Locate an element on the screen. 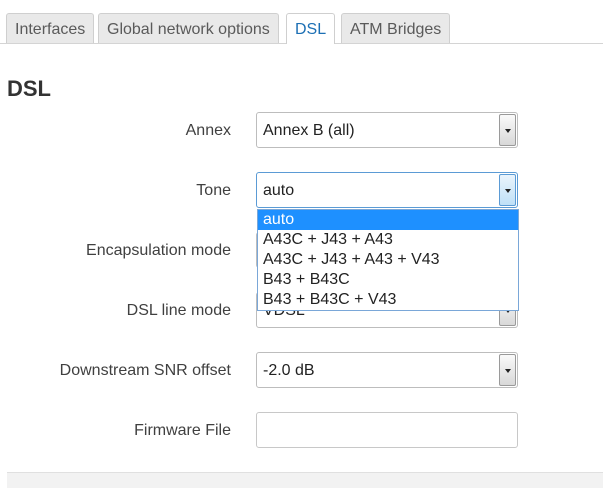 Image resolution: width=603 pixels, height=488 pixels. tab-interfaces: Interfaces is located at coordinates (50, 28).